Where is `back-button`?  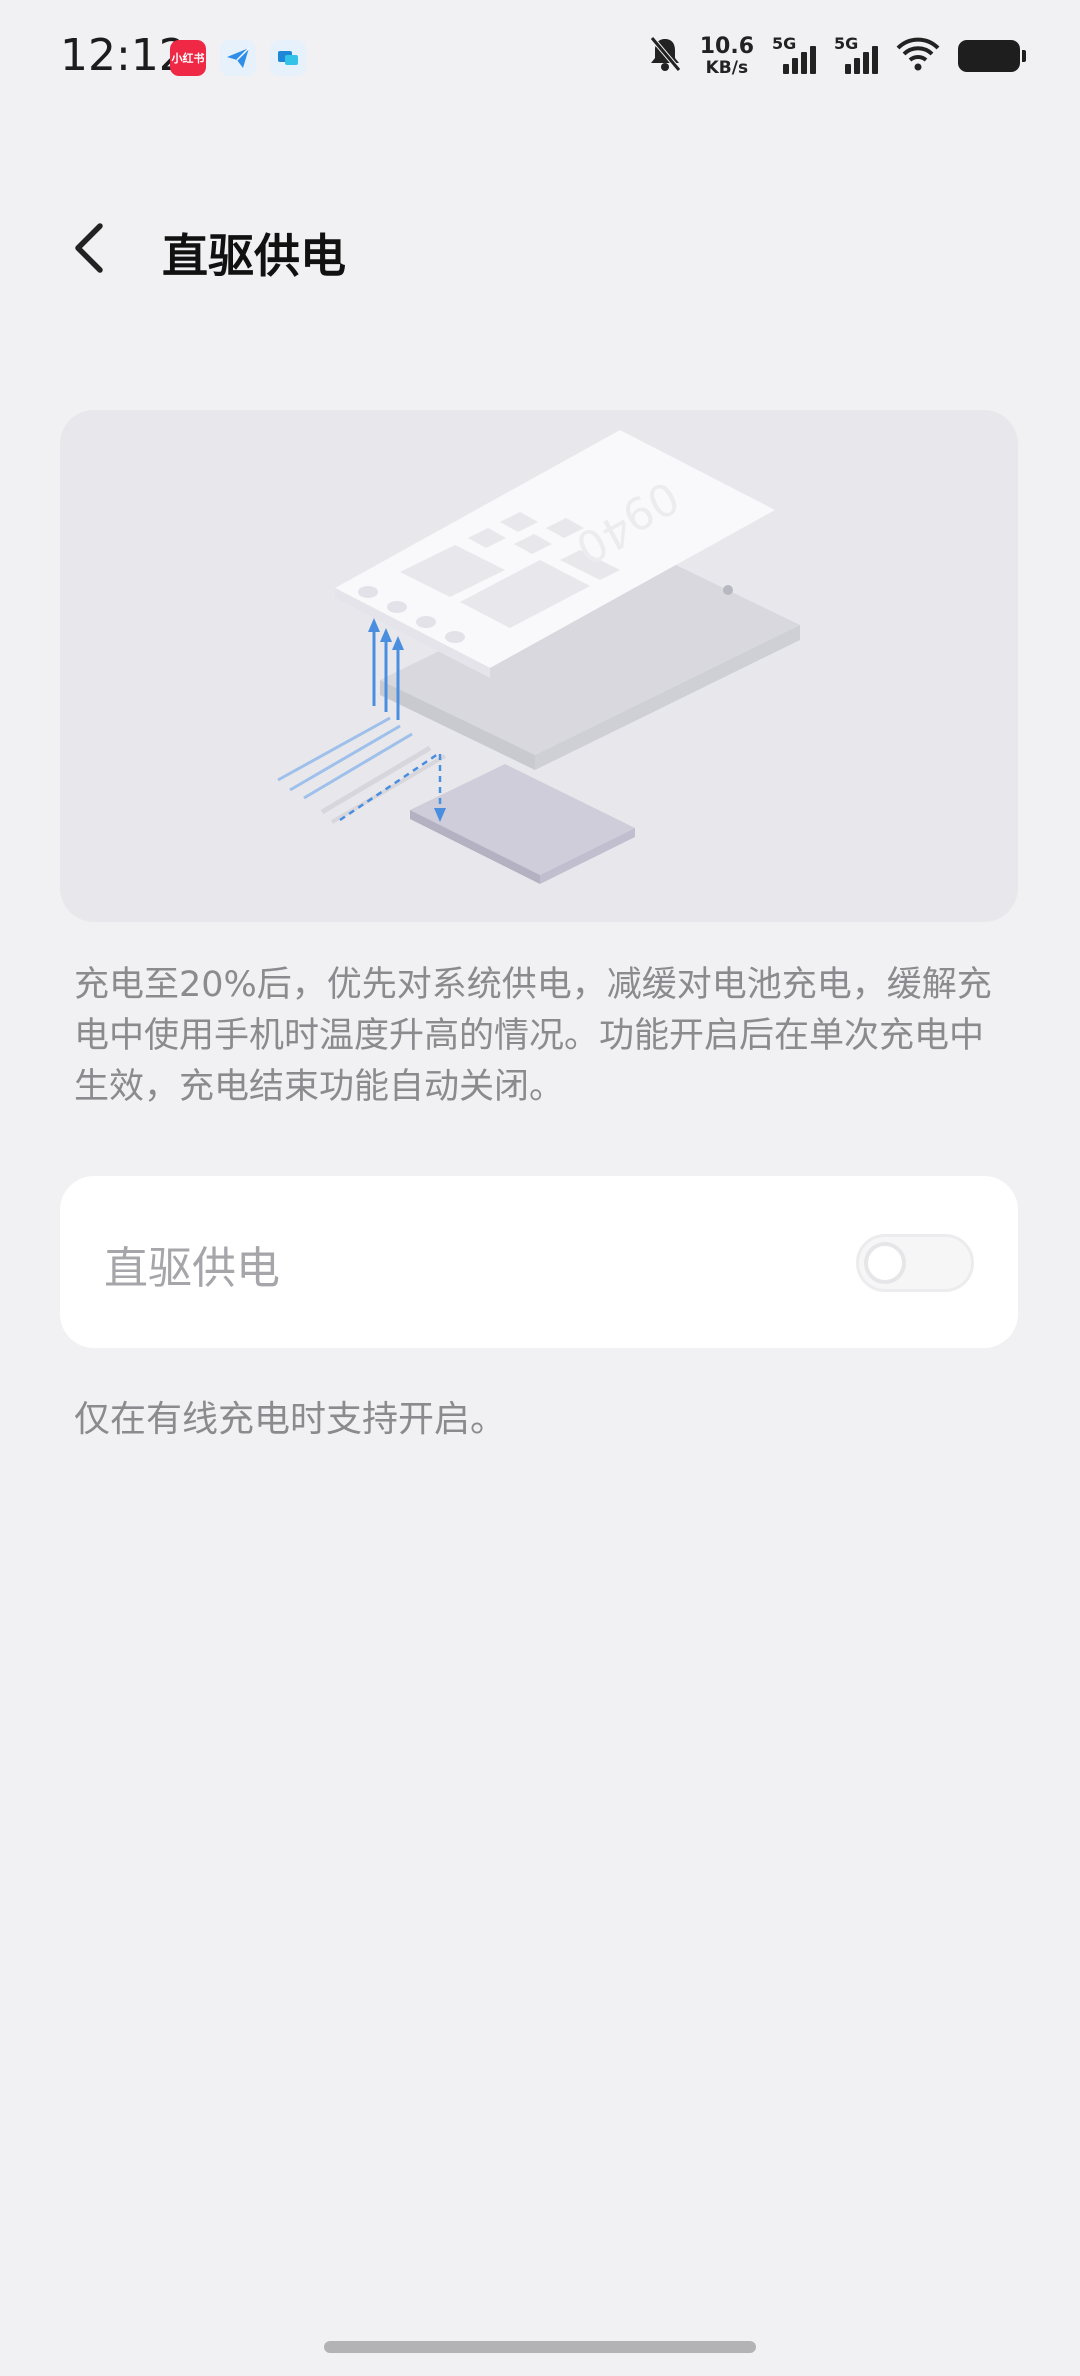
back-button is located at coordinates (90, 248).